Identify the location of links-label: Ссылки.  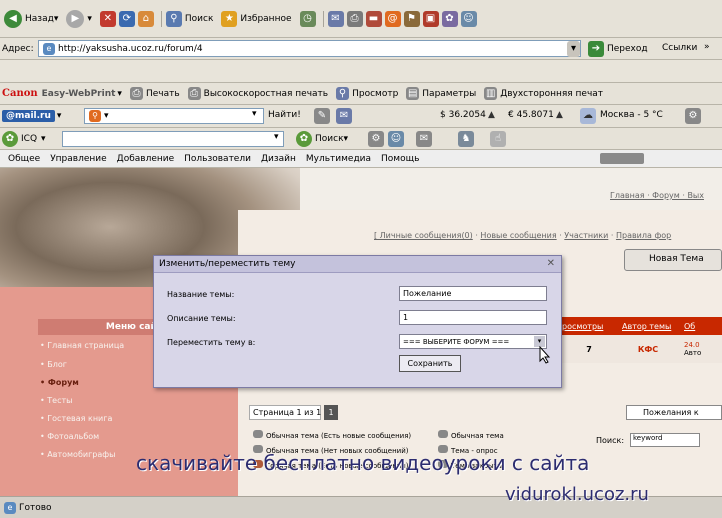
(679, 48).